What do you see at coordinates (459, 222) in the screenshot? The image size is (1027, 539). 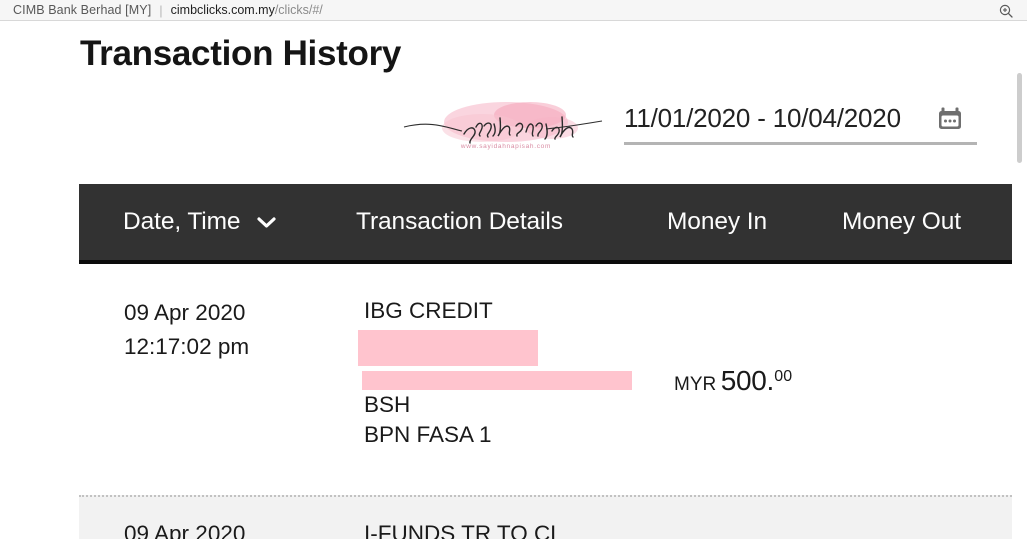 I see `column-header-transaction-details: Transaction Details` at bounding box center [459, 222].